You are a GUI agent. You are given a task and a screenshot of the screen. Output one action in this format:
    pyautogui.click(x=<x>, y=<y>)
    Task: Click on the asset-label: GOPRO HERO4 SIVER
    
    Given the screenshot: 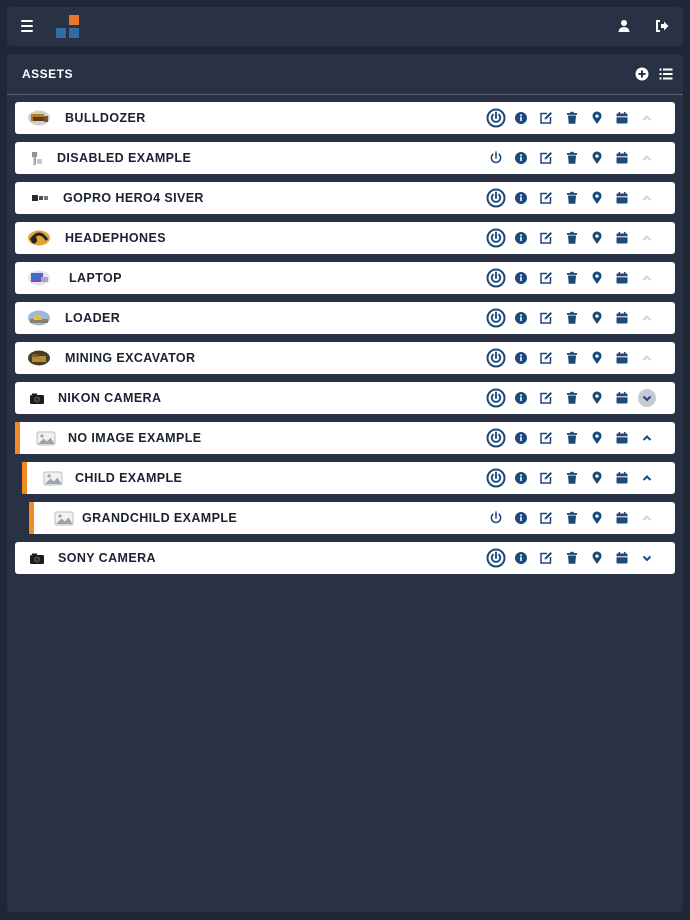 What is the action you would take?
    pyautogui.click(x=133, y=198)
    